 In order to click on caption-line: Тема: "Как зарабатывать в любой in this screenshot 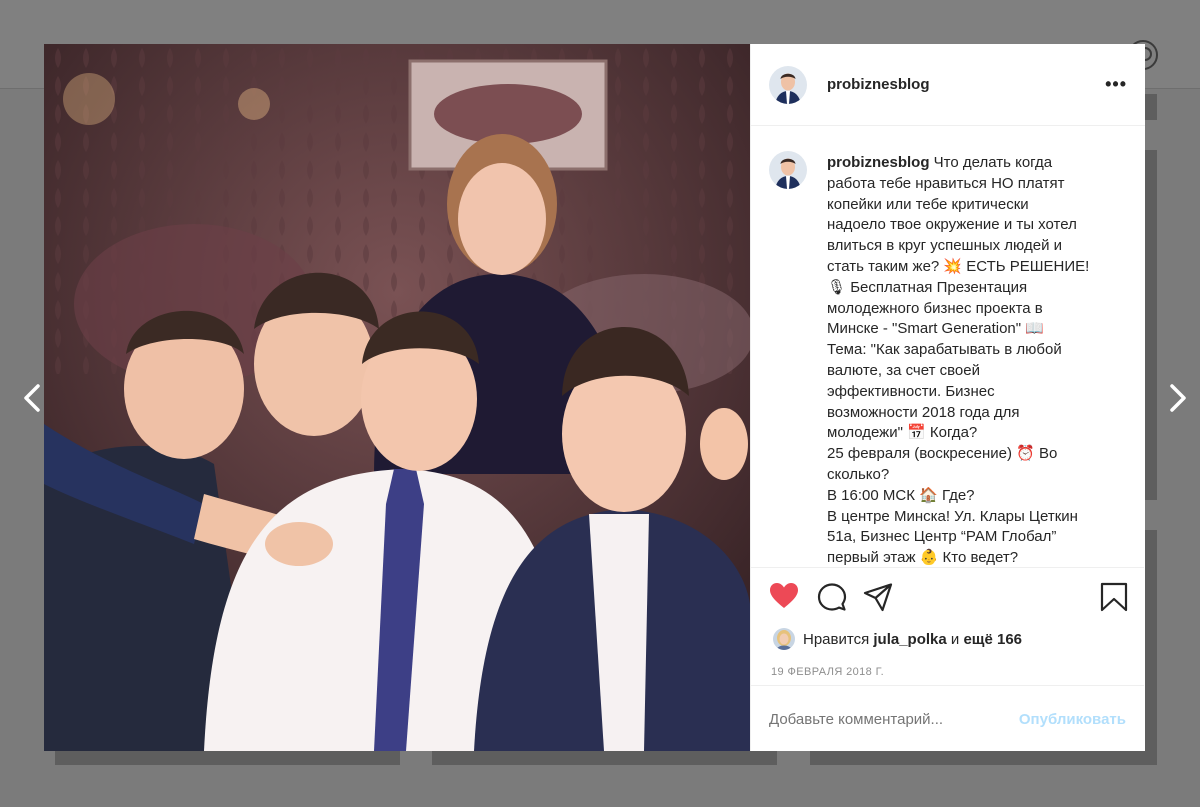, I will do `click(944, 350)`.